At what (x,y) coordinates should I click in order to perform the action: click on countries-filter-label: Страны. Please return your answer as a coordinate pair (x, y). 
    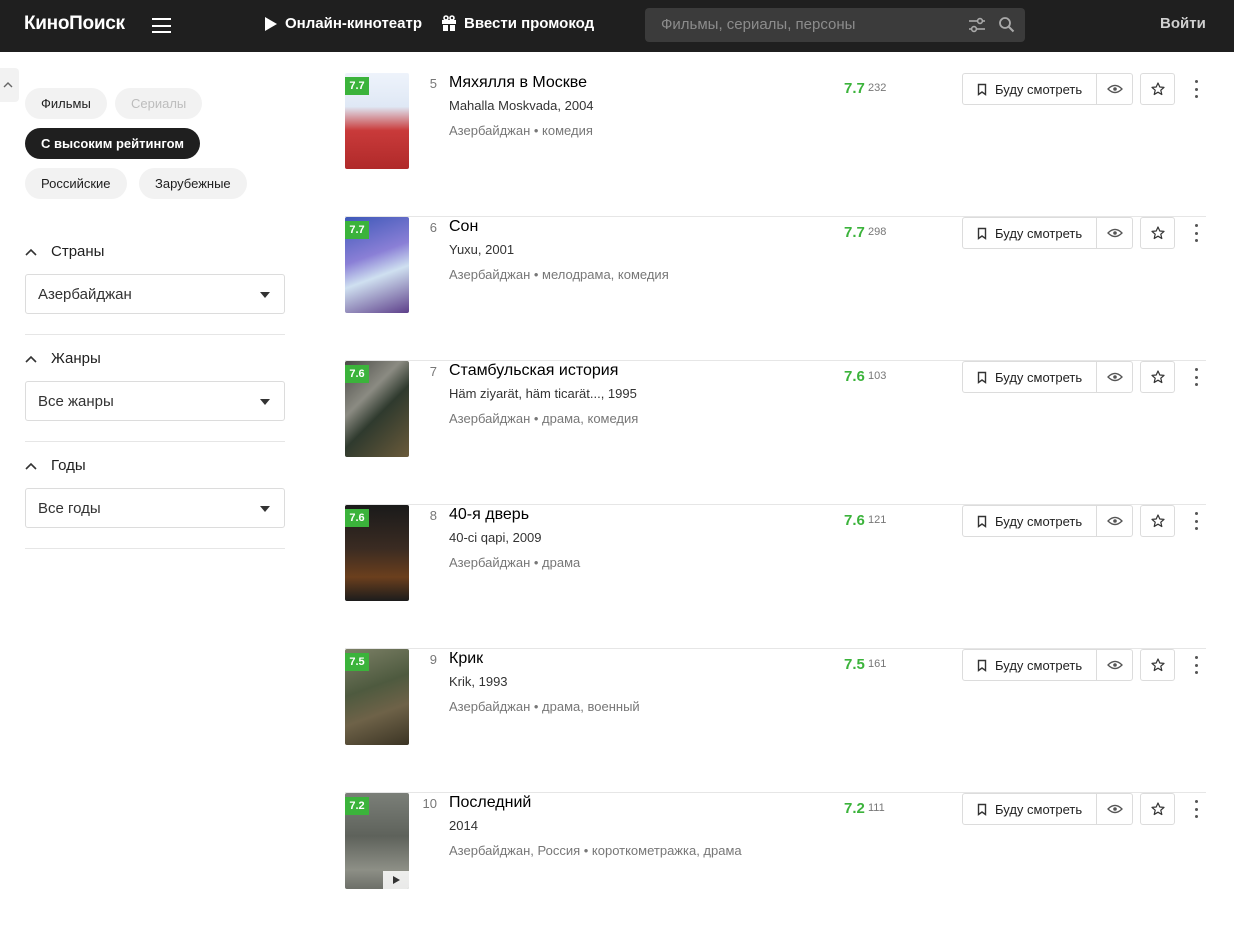
    Looking at the image, I should click on (78, 251).